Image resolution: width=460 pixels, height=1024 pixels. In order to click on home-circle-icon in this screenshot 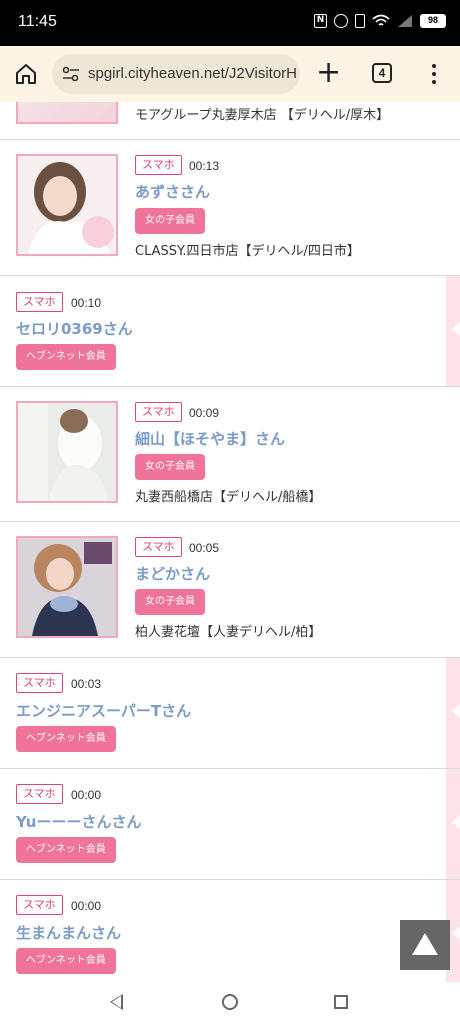, I will do `click(230, 1002)`.